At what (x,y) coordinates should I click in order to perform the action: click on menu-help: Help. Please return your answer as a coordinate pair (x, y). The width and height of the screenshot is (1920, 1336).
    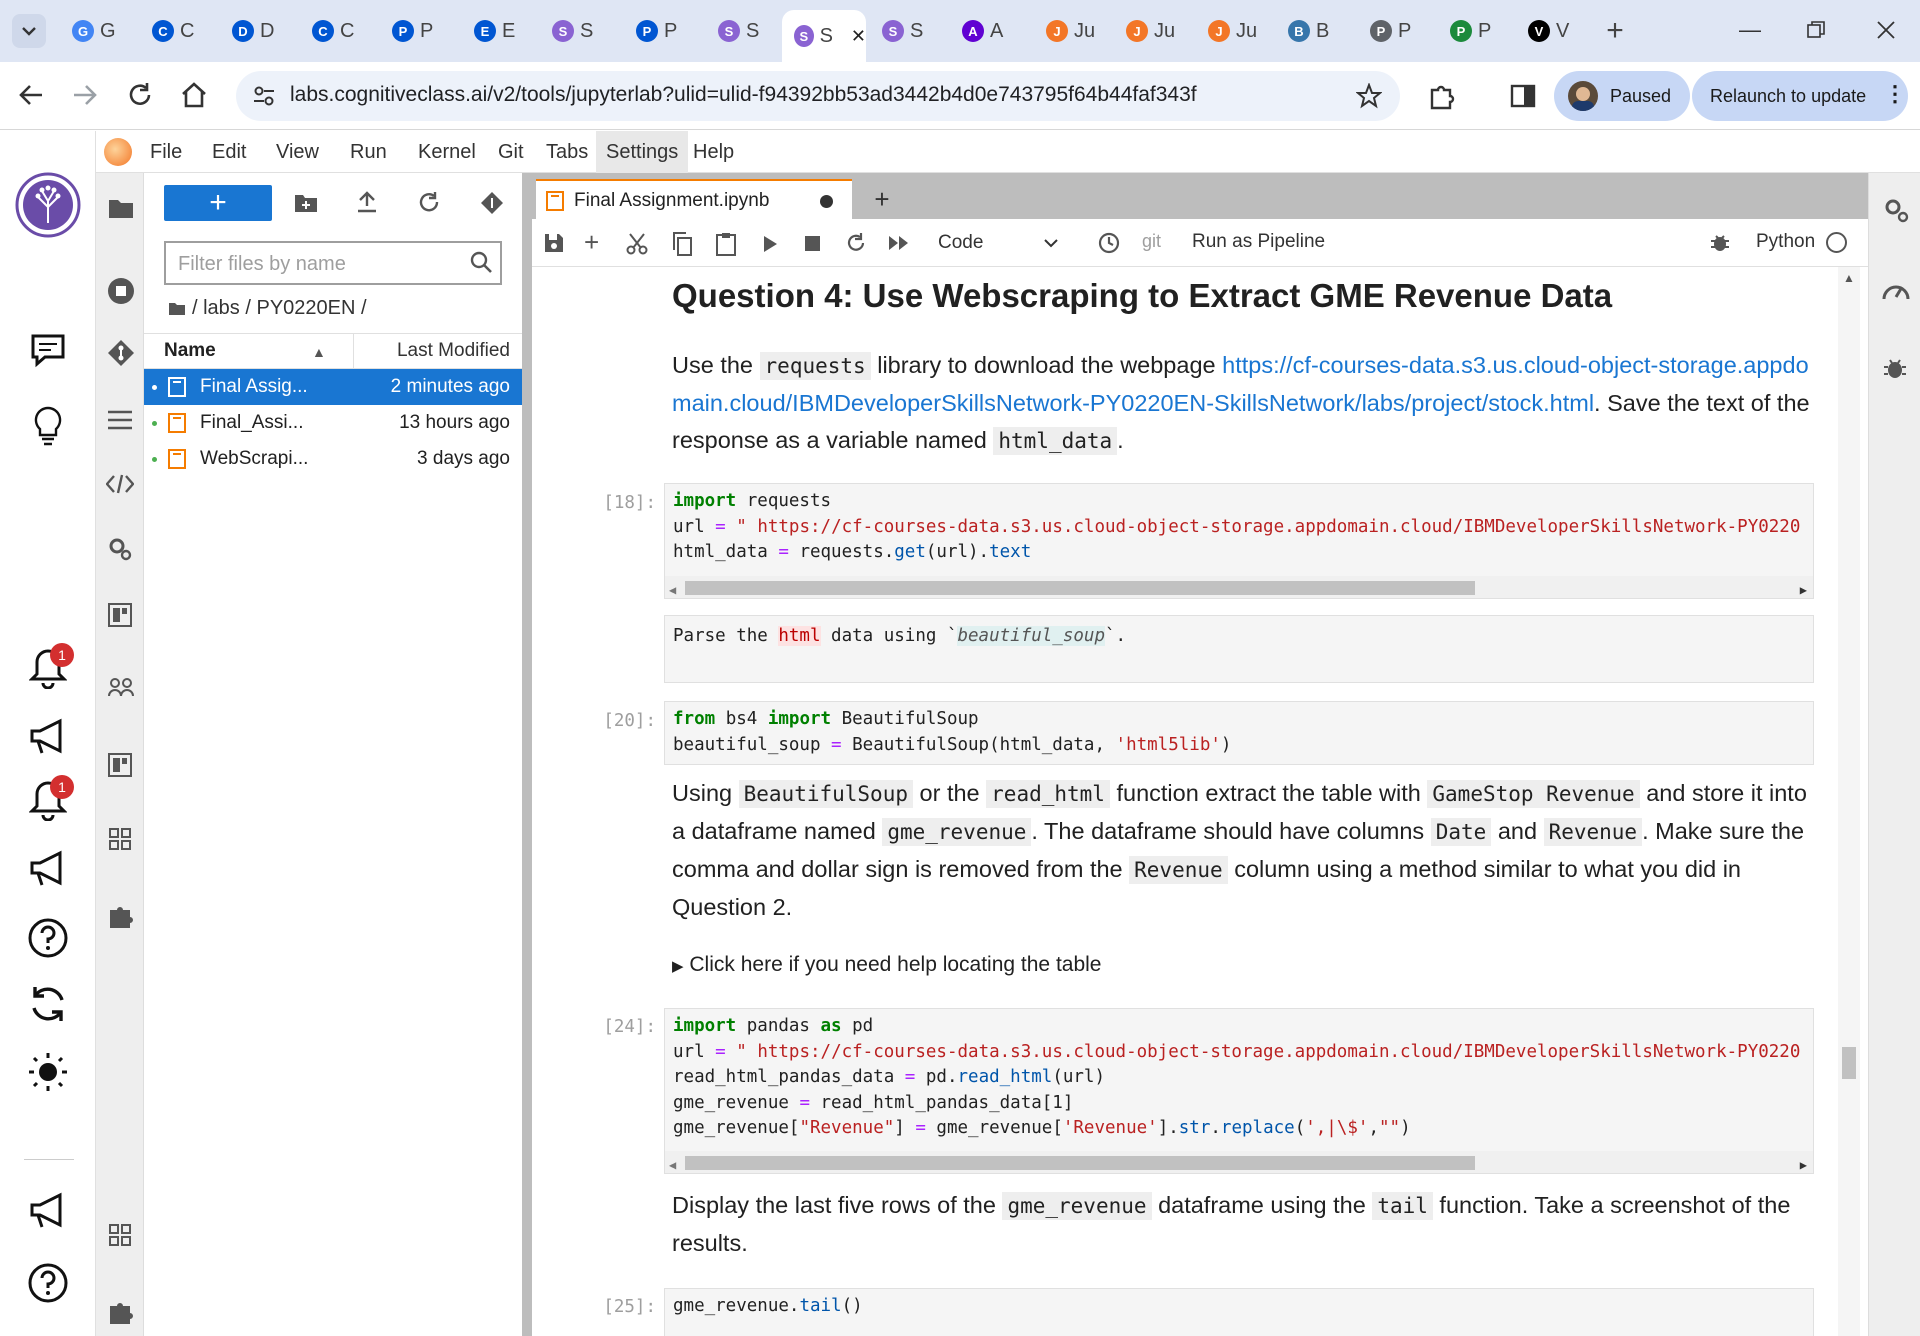
    Looking at the image, I should click on (713, 152).